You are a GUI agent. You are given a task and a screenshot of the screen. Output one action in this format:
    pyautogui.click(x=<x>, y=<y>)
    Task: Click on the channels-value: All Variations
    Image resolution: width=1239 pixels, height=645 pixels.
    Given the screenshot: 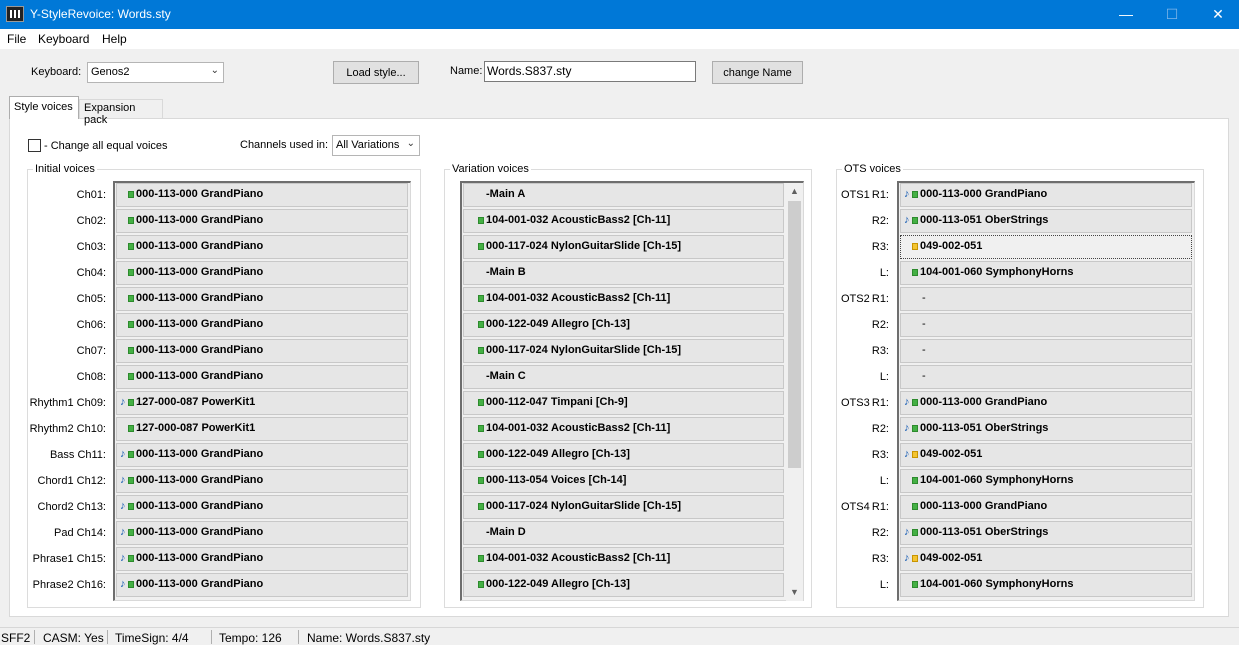 What is the action you would take?
    pyautogui.click(x=368, y=145)
    